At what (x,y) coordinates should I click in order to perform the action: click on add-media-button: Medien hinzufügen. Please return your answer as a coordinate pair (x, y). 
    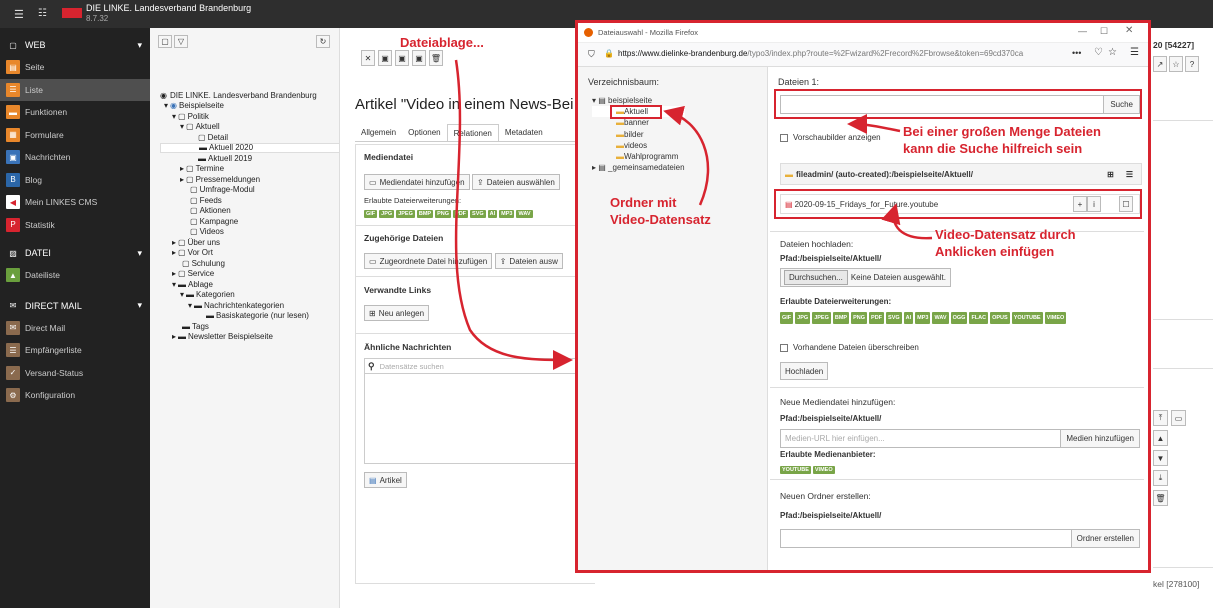
    Looking at the image, I should click on (1099, 438).